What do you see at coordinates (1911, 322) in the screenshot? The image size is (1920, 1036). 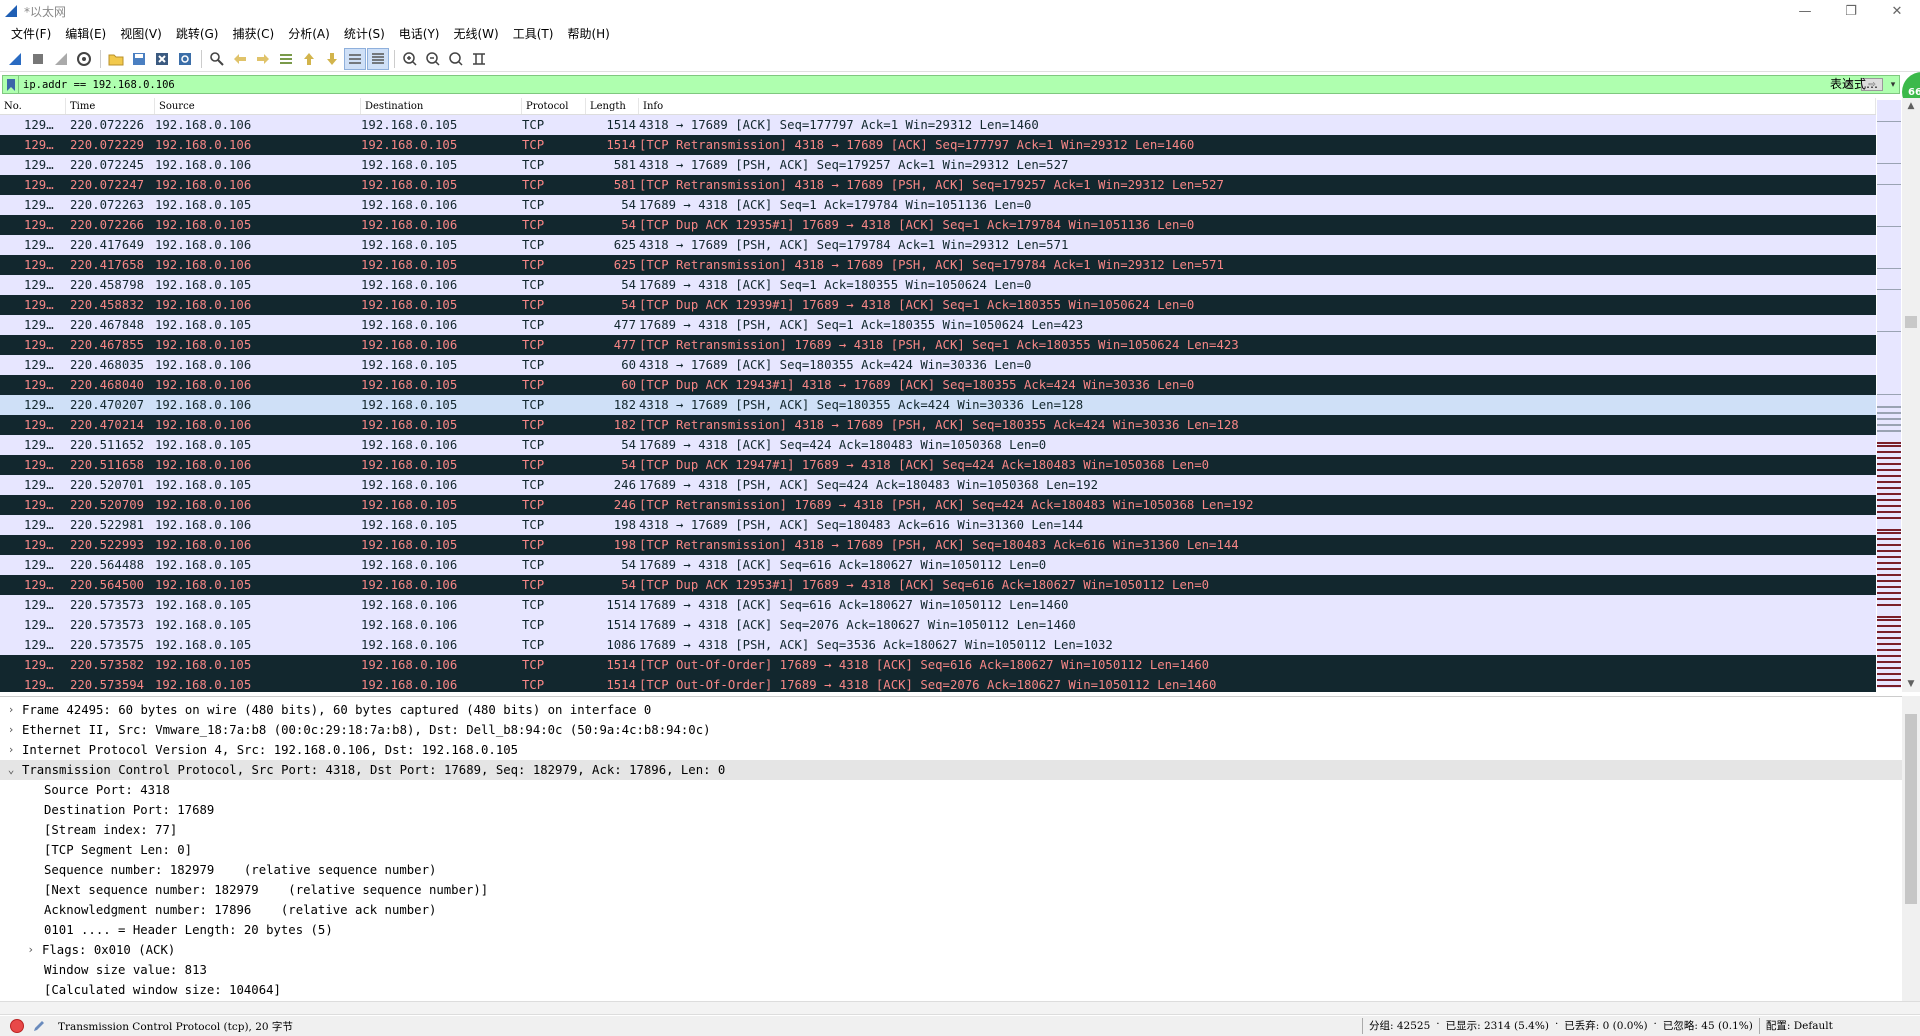 I see `packet-list-scroll-thumb` at bounding box center [1911, 322].